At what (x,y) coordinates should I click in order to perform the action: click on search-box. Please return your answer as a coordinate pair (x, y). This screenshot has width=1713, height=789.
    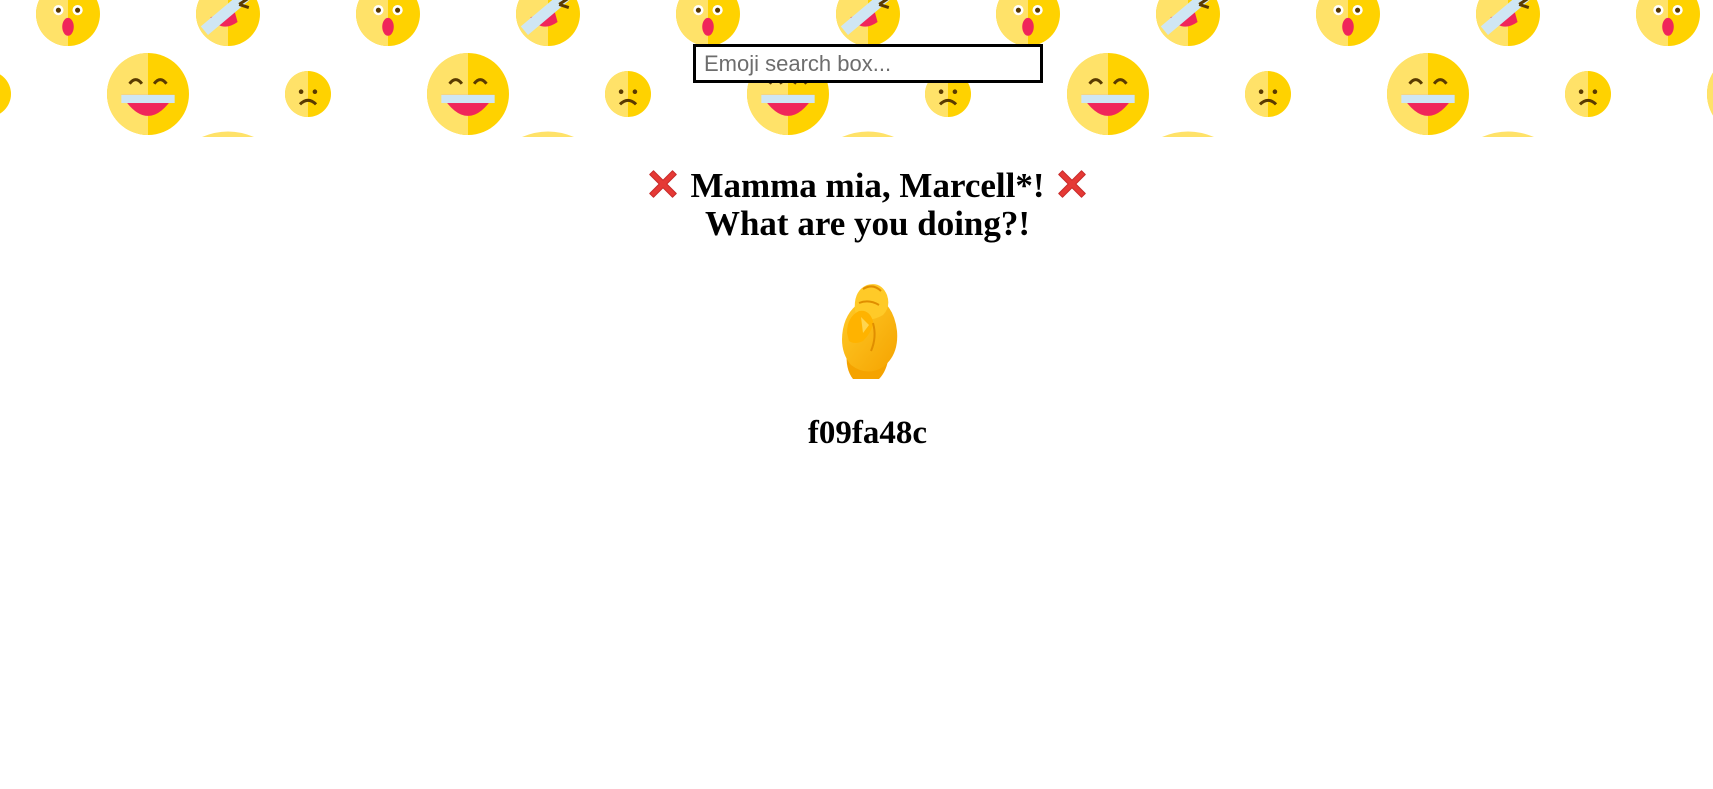
    Looking at the image, I should click on (868, 63).